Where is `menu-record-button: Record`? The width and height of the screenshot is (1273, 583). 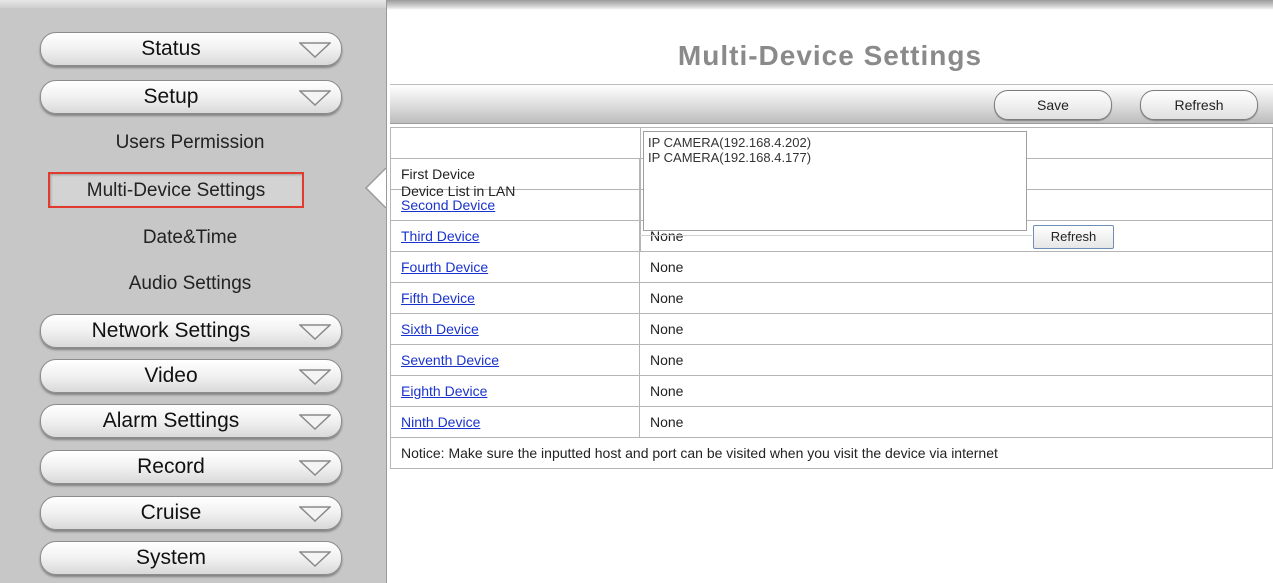
menu-record-button: Record is located at coordinates (191, 467).